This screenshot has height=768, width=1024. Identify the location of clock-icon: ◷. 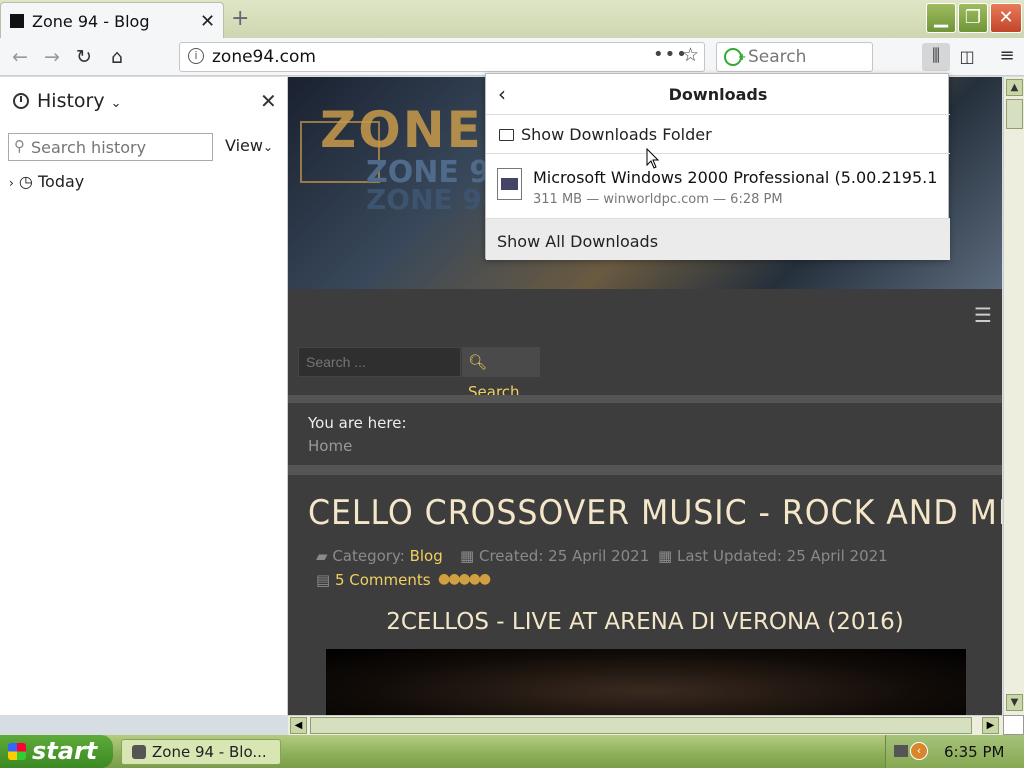
(25, 181).